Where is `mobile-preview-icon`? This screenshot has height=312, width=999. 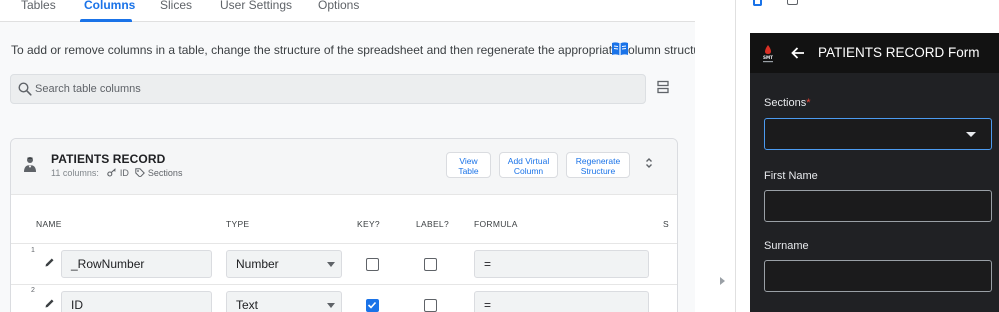
mobile-preview-icon is located at coordinates (757, 3).